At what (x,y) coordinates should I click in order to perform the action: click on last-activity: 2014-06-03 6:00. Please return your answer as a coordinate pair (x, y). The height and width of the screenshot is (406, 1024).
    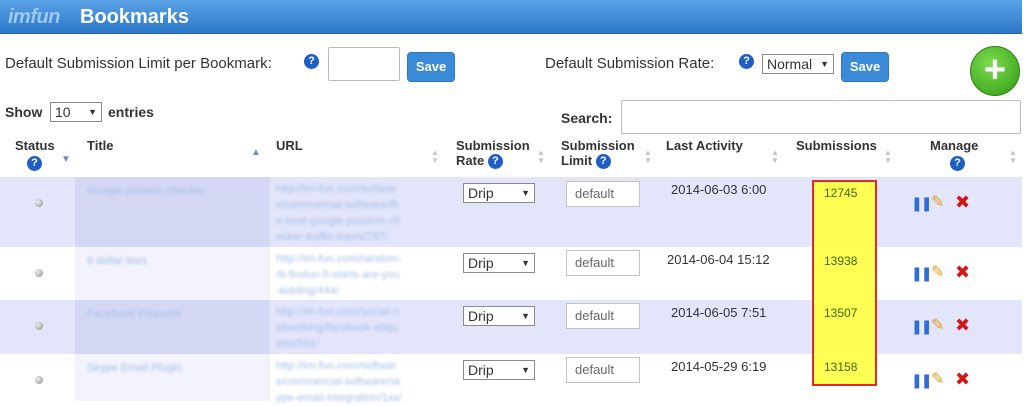
    Looking at the image, I should click on (719, 189).